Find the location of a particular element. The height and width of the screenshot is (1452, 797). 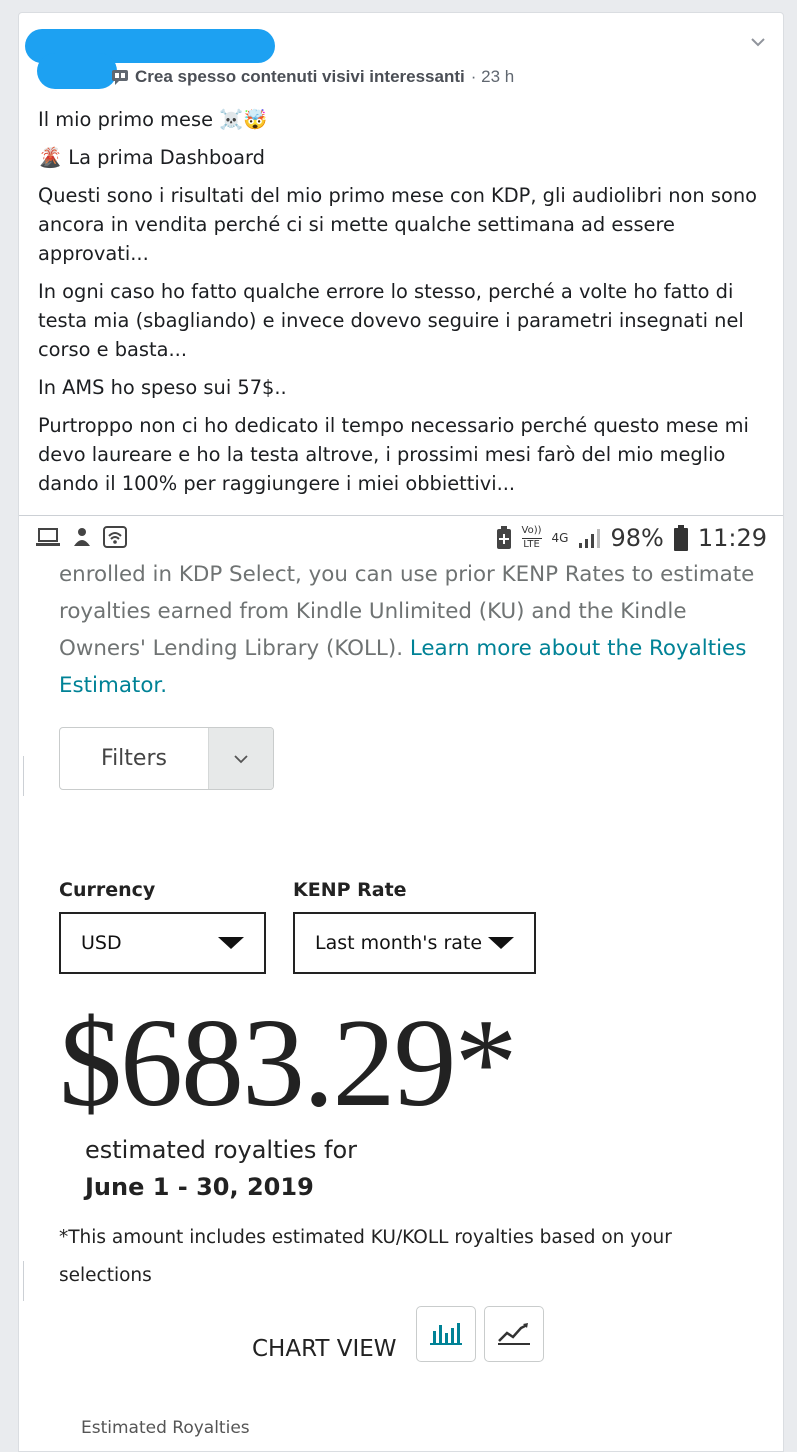

kenp-rate-label: KENP Rate is located at coordinates (350, 890).